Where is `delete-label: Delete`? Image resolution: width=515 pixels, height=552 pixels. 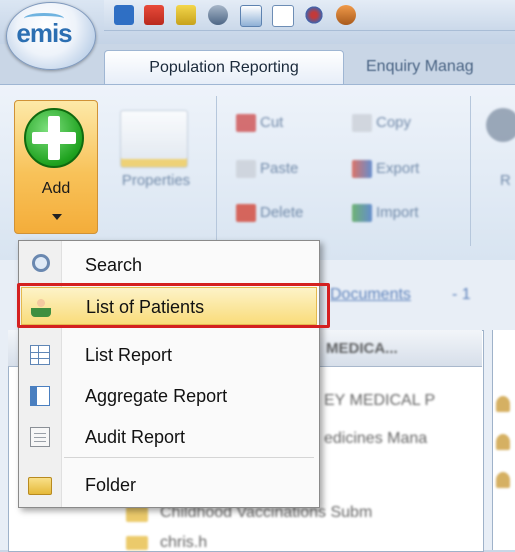
delete-label: Delete is located at coordinates (282, 212).